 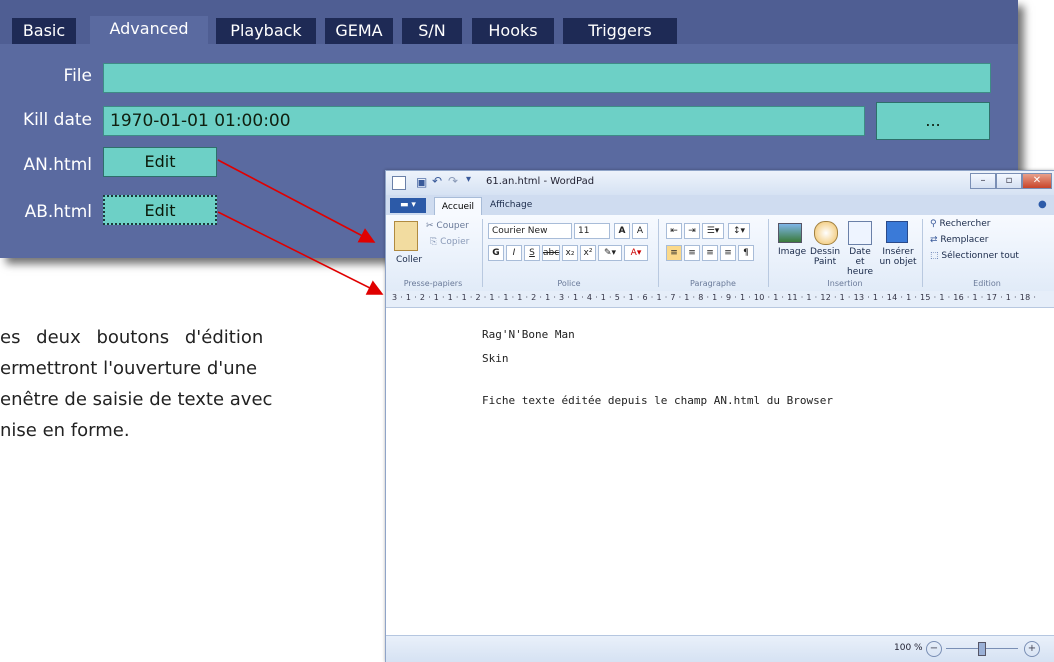 I want to click on annotation-arrows, so click(x=300, y=227).